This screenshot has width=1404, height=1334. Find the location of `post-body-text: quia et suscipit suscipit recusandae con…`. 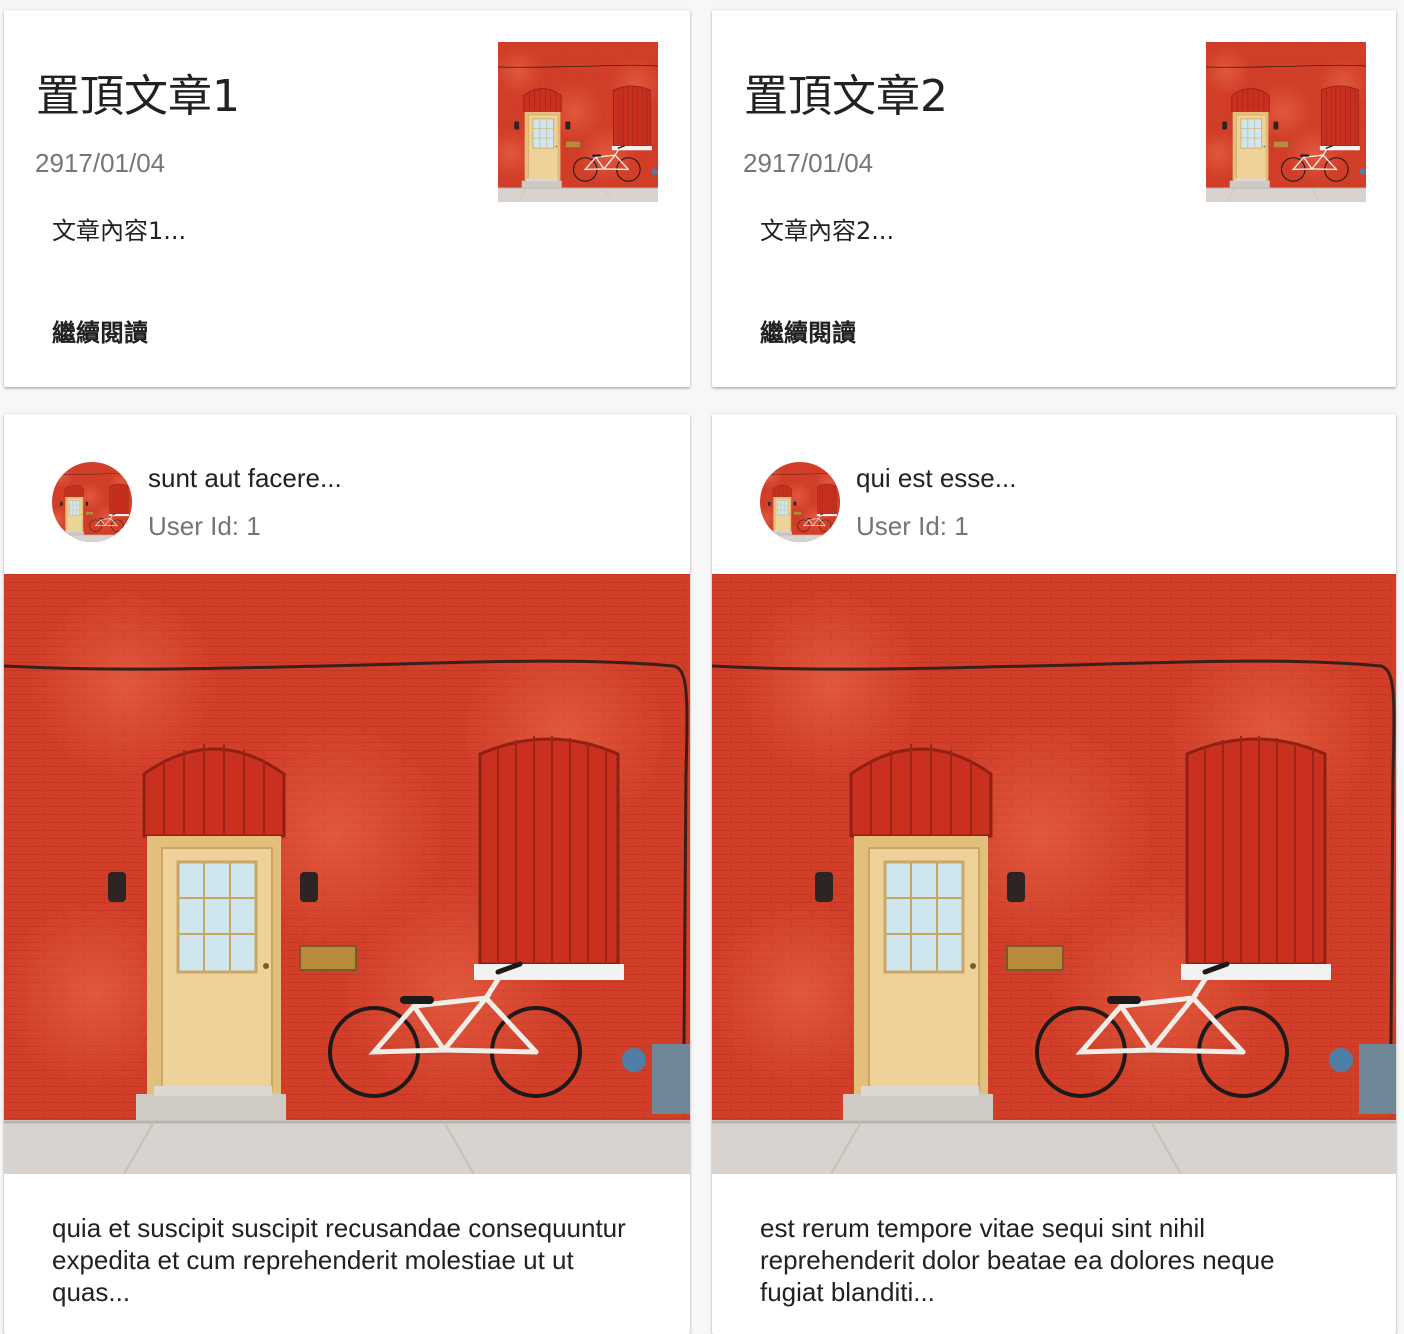

post-body-text: quia et suscipit suscipit recusandae con… is located at coordinates (339, 1260).